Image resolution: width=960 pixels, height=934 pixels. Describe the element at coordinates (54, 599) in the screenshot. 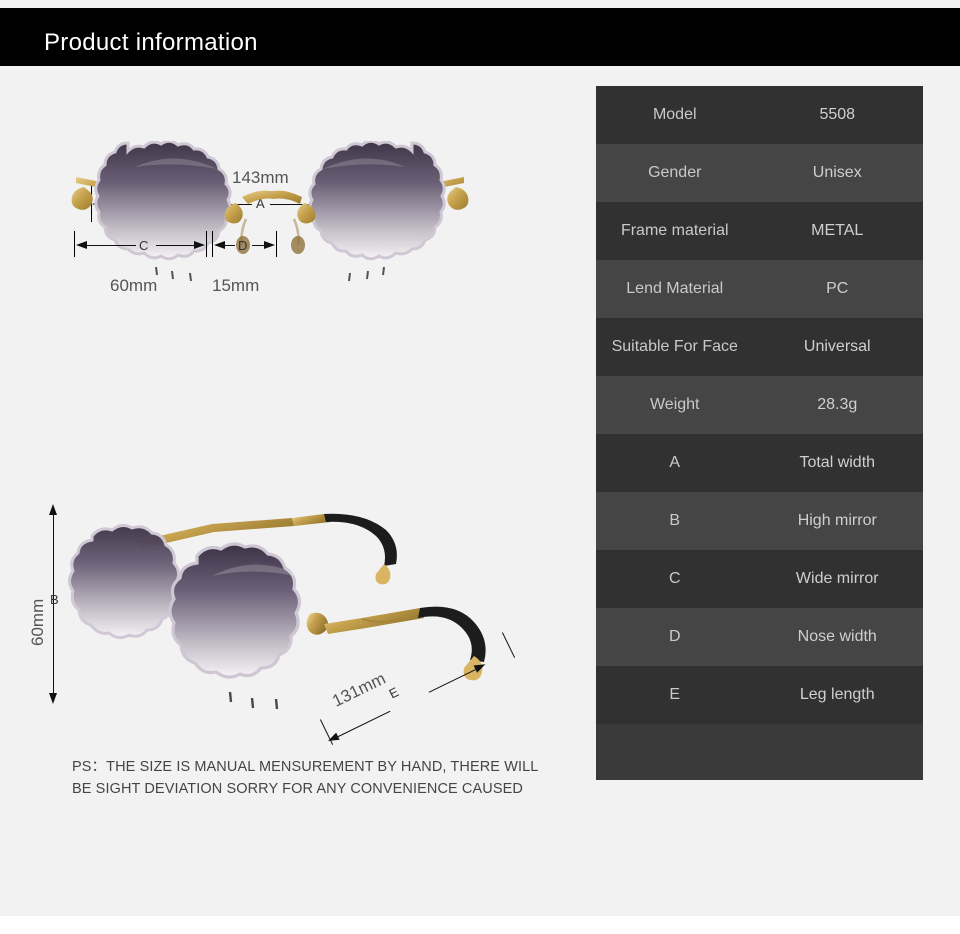

I see `dimension-b-letter: B` at that location.